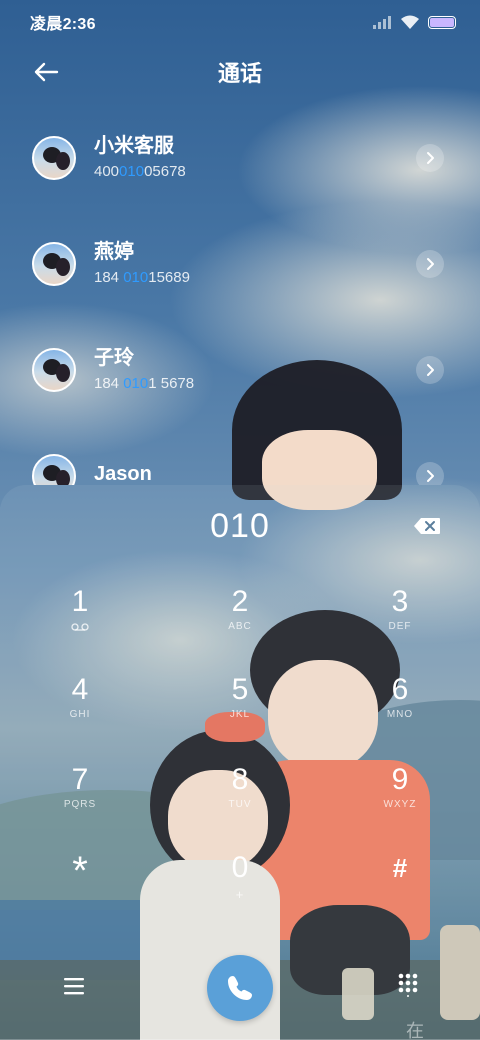 This screenshot has width=480, height=1040. I want to click on contact-text: 子玲 184 0101 5678, so click(144, 370).